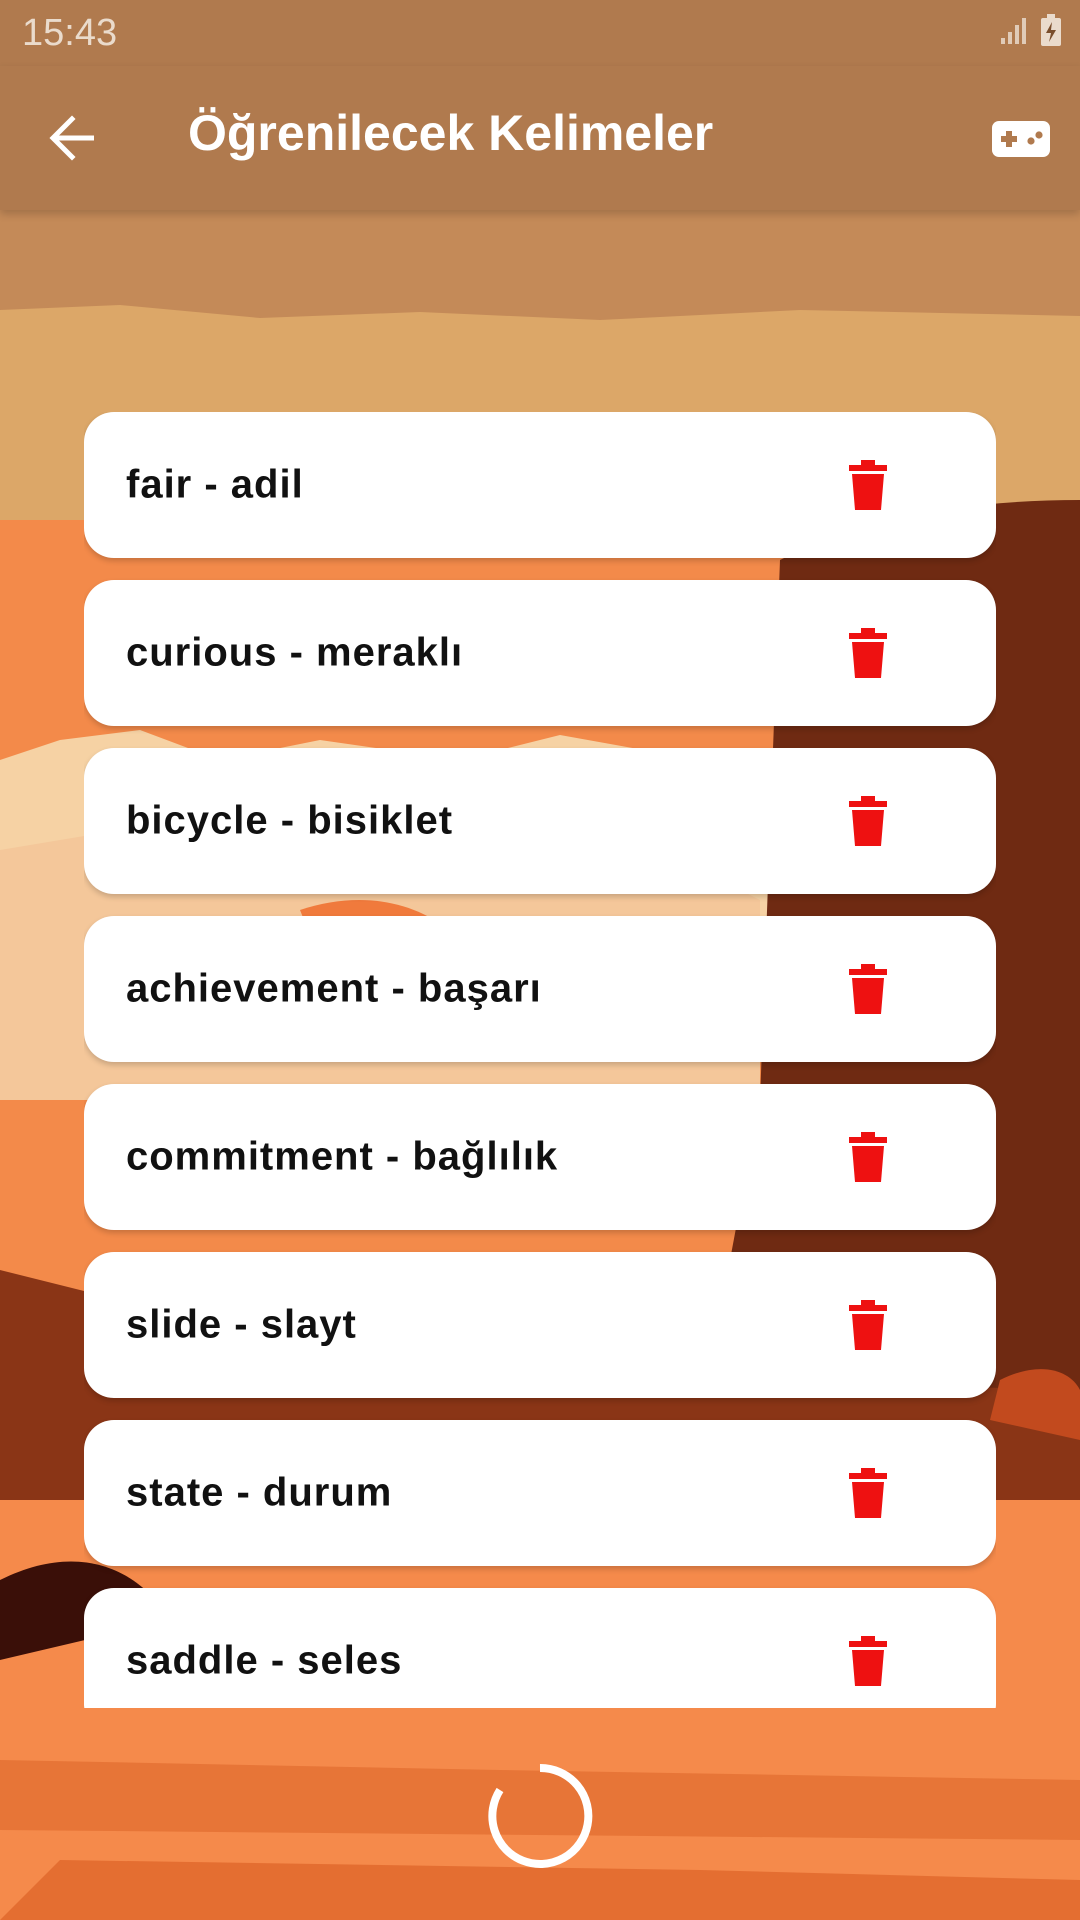 This screenshot has width=1080, height=1920. What do you see at coordinates (451, 133) in the screenshot?
I see `page-title: Öğrenilecek Kelimeler` at bounding box center [451, 133].